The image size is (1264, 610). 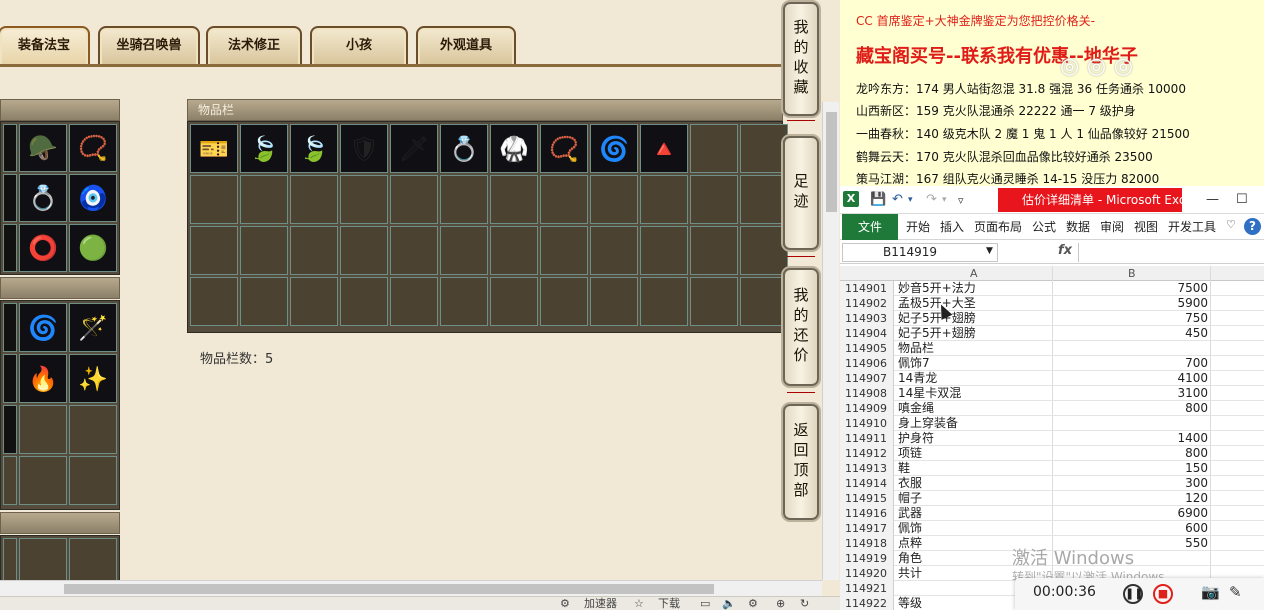 What do you see at coordinates (1210, 592) in the screenshot?
I see `camera-icon: 📷` at bounding box center [1210, 592].